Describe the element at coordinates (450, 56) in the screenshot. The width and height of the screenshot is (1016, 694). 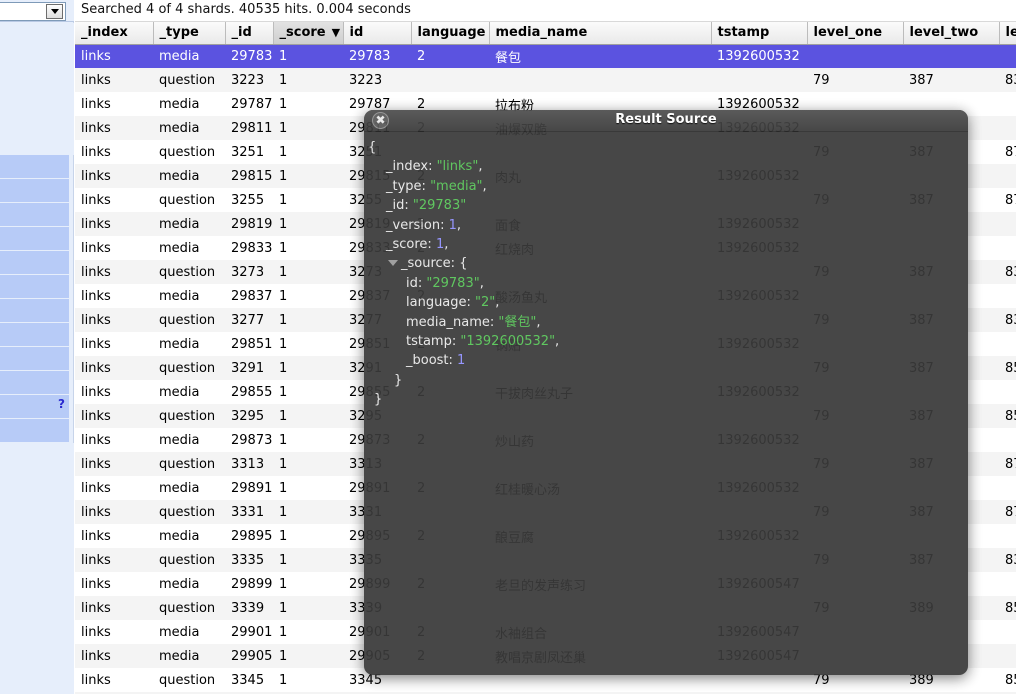
I see `cell-language: 2` at that location.